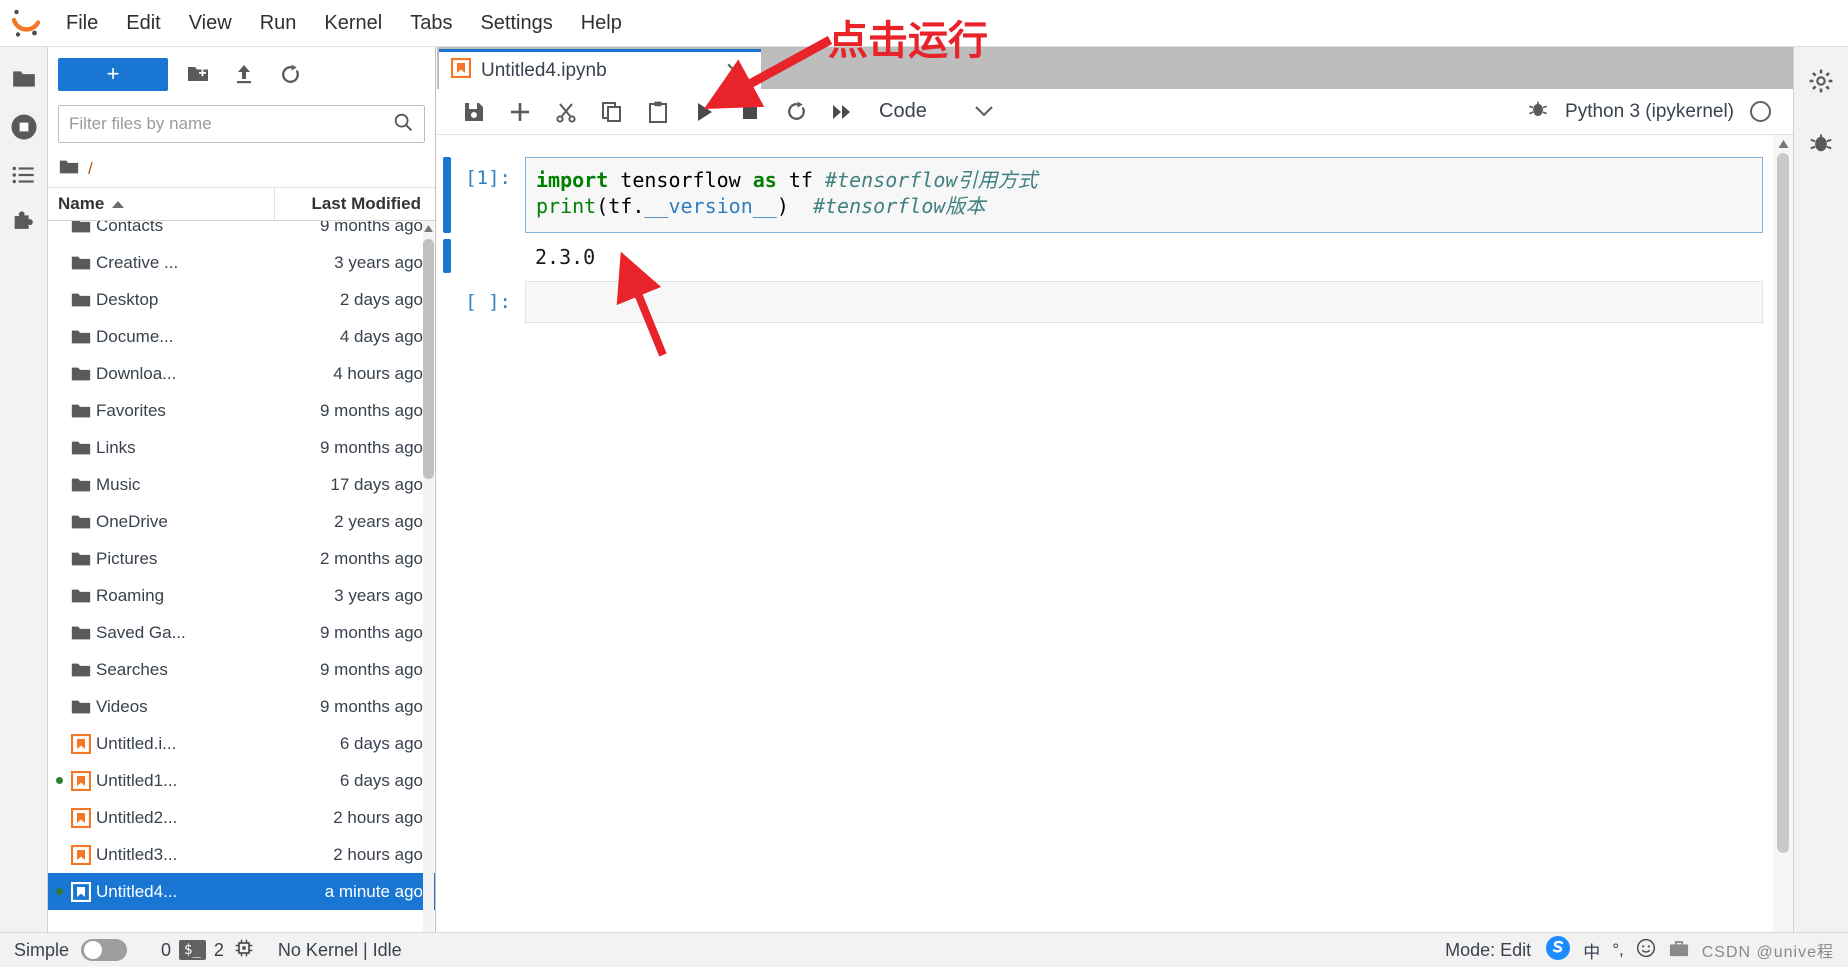  What do you see at coordinates (24, 127) in the screenshot?
I see `sidebar-item-running` at bounding box center [24, 127].